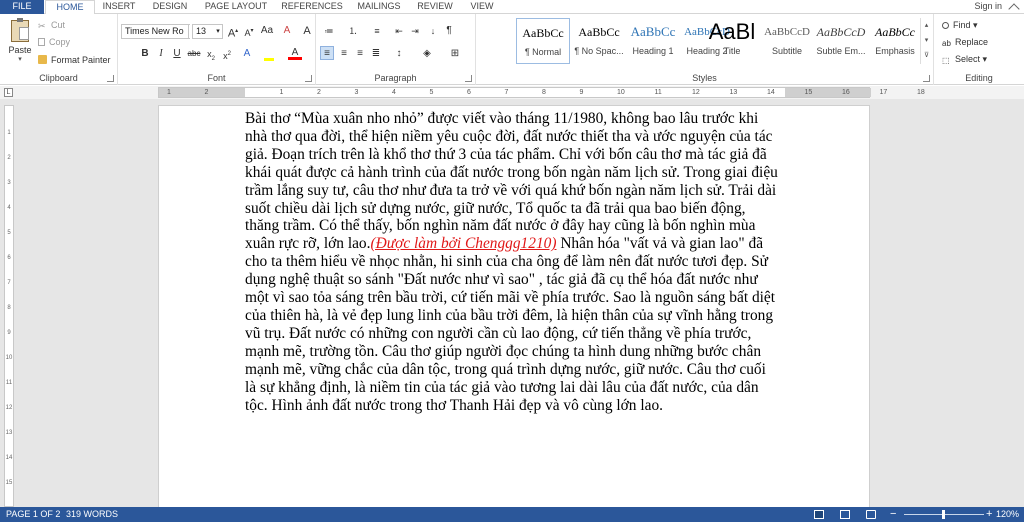 The width and height of the screenshot is (1024, 522). What do you see at coordinates (379, 7) in the screenshot?
I see `tab-mailings: MAILINGS` at bounding box center [379, 7].